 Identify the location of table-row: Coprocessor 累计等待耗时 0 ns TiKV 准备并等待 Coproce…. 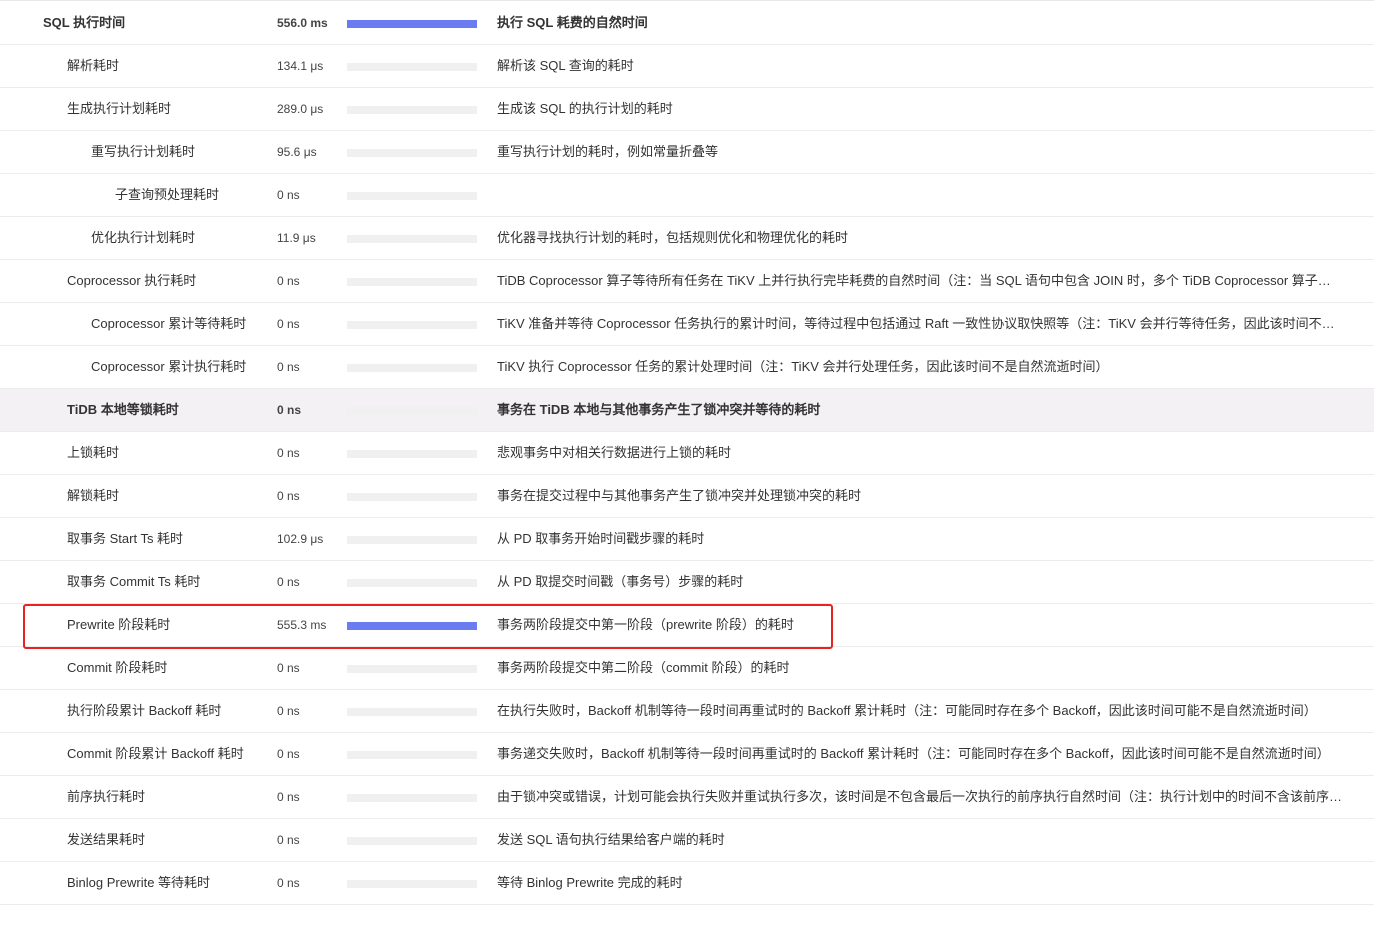
(687, 324).